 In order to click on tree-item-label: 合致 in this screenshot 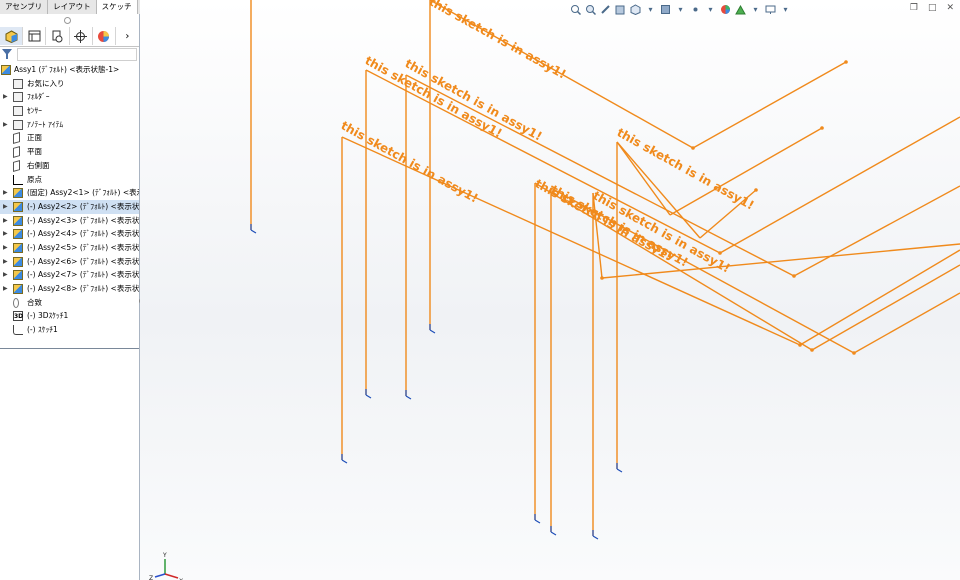, I will do `click(34, 302)`.